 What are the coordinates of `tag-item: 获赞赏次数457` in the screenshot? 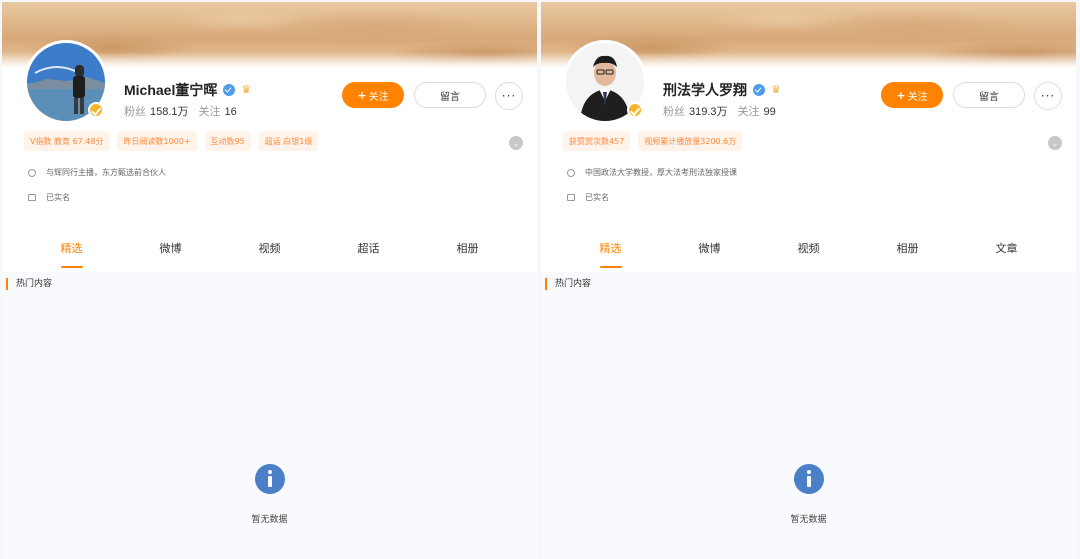 It's located at (597, 141).